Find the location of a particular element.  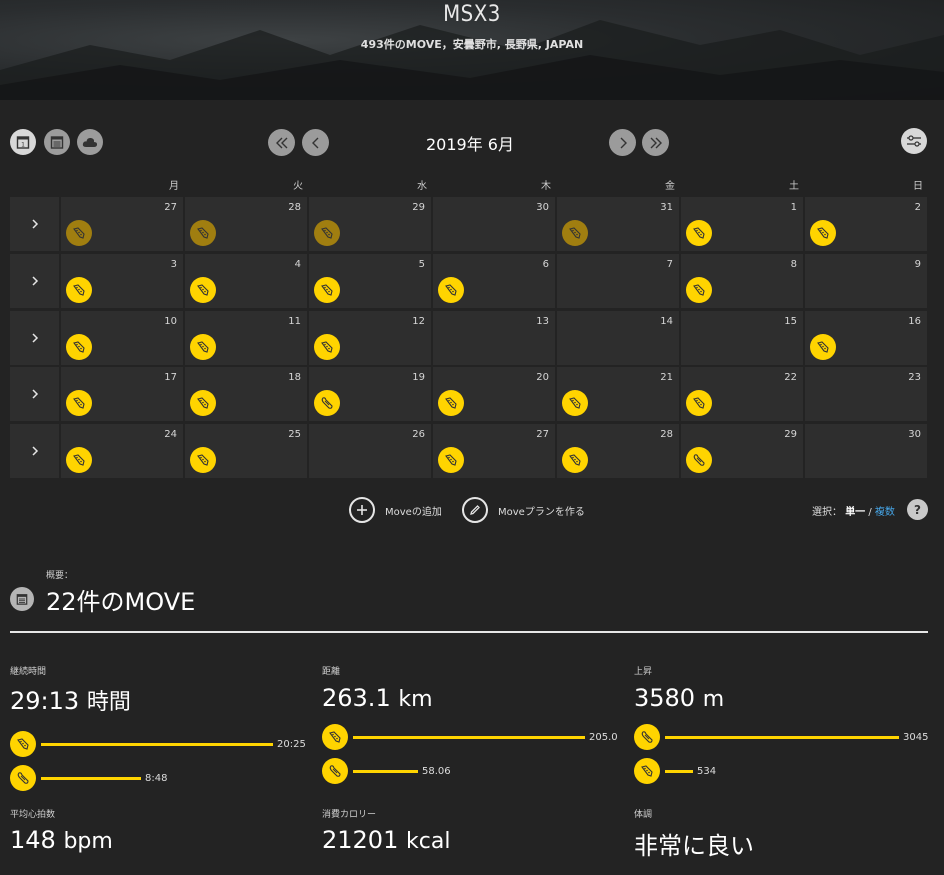

cloud-icon is located at coordinates (90, 142).